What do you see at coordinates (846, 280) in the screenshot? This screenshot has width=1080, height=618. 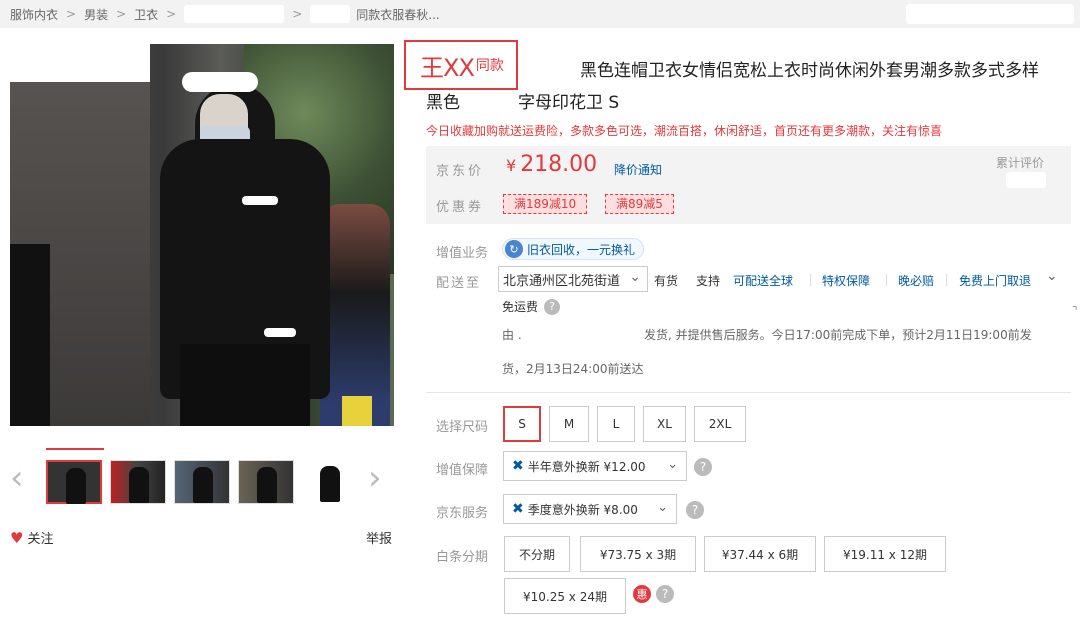 I see `tag-privilege-protection: 特权保障` at bounding box center [846, 280].